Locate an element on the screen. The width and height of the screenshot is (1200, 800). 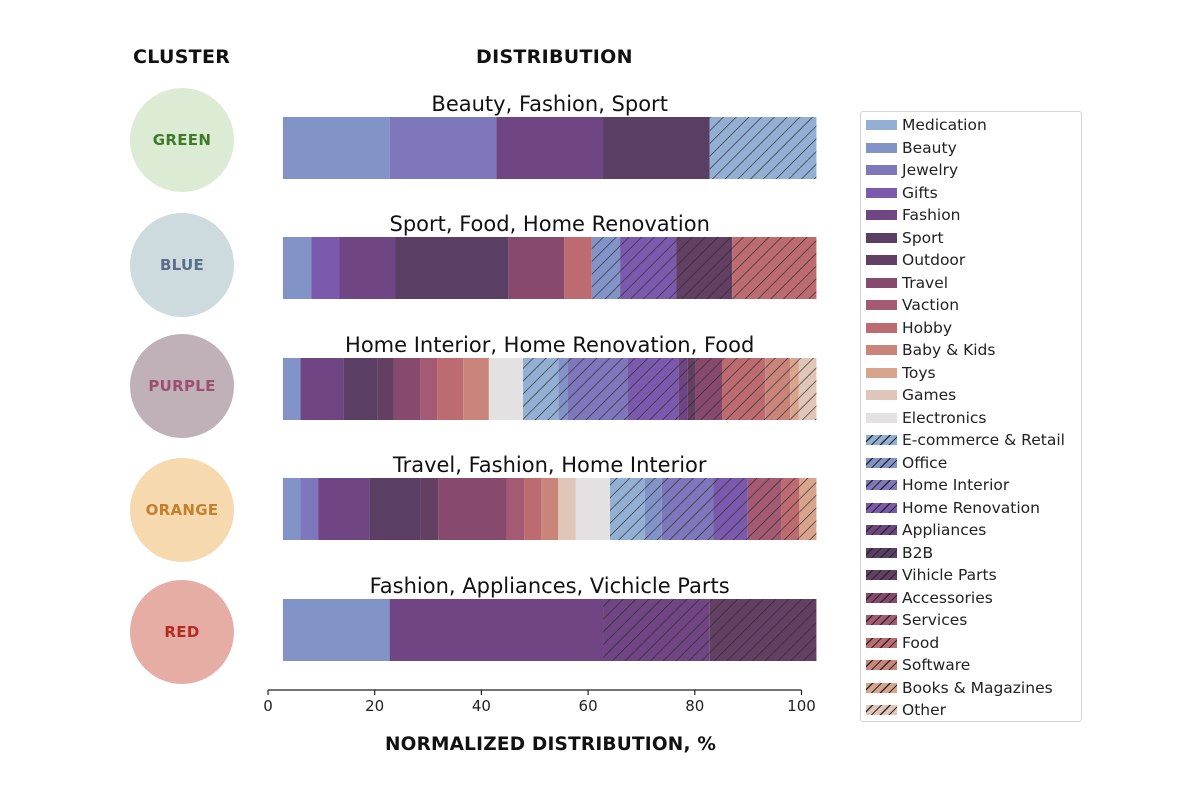
legend-item: Food is located at coordinates (902, 643).